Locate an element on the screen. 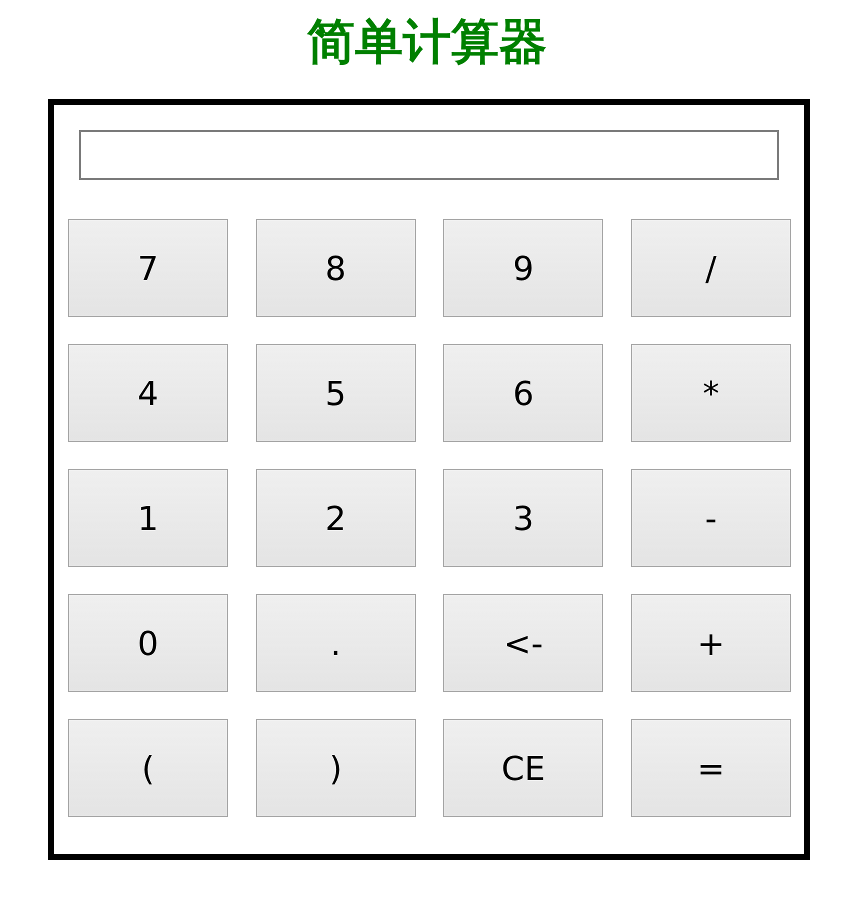  key-button: ( is located at coordinates (148, 768).